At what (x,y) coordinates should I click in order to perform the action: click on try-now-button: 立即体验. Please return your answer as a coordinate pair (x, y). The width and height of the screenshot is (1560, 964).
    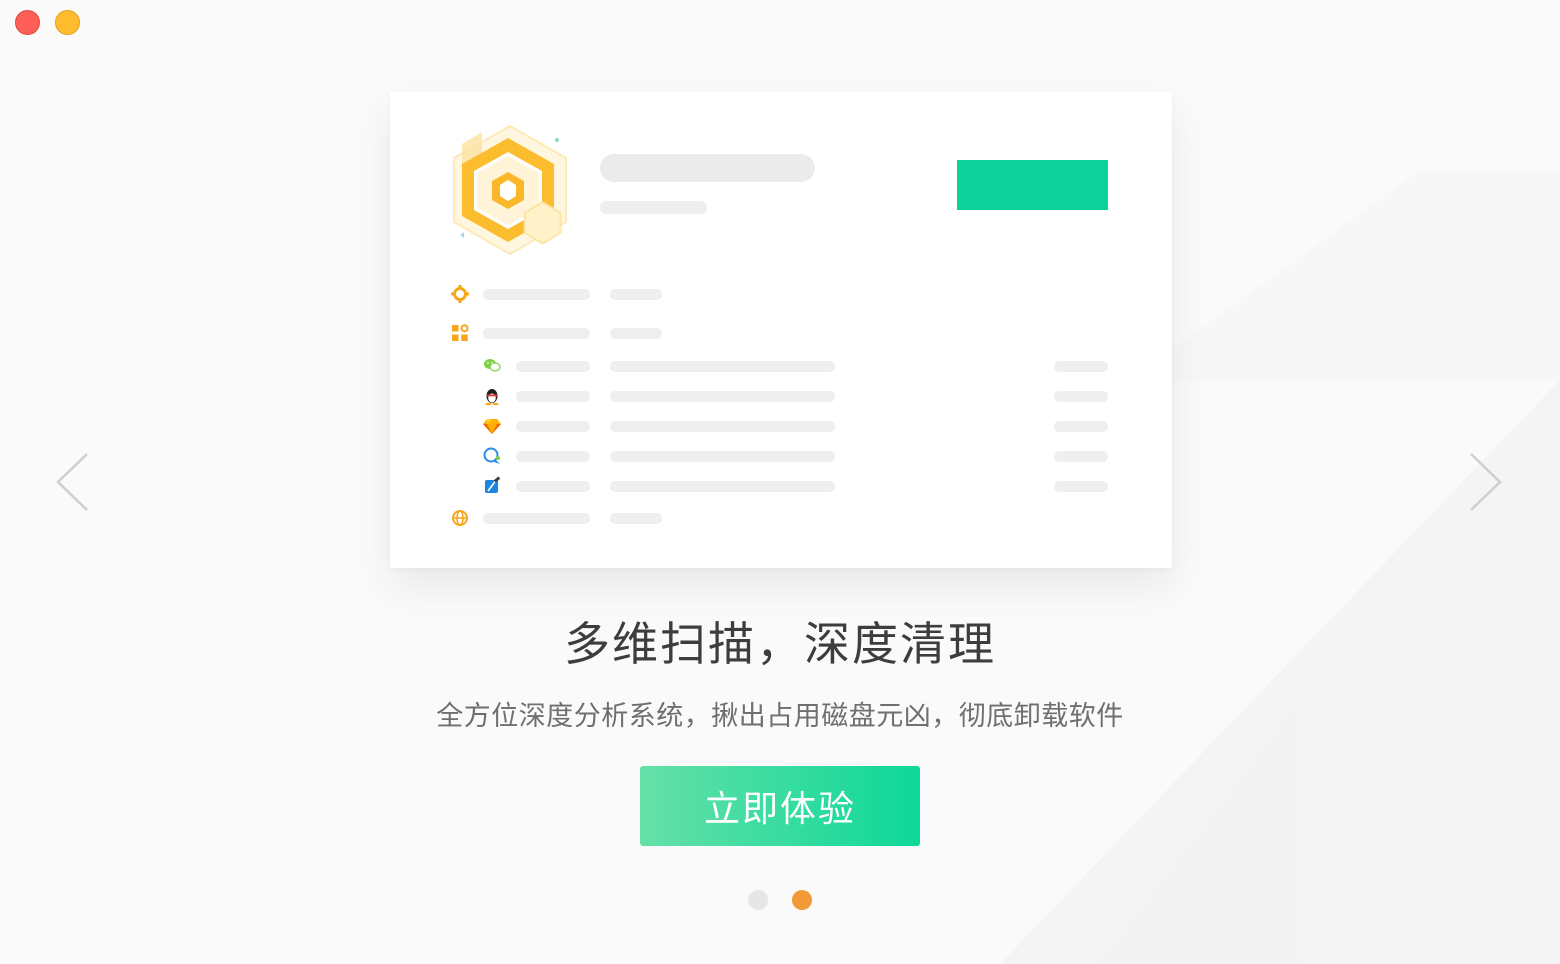
    Looking at the image, I should click on (780, 806).